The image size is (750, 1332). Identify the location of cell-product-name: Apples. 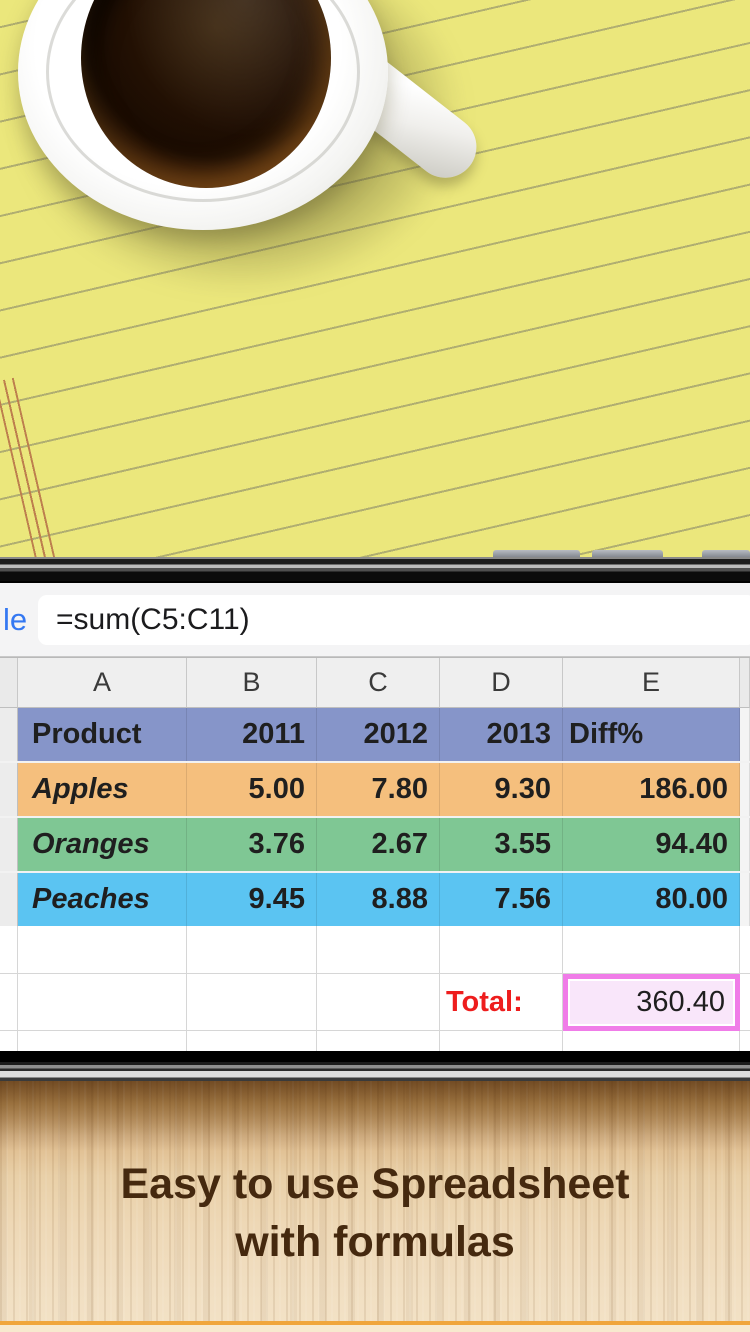
(102, 789).